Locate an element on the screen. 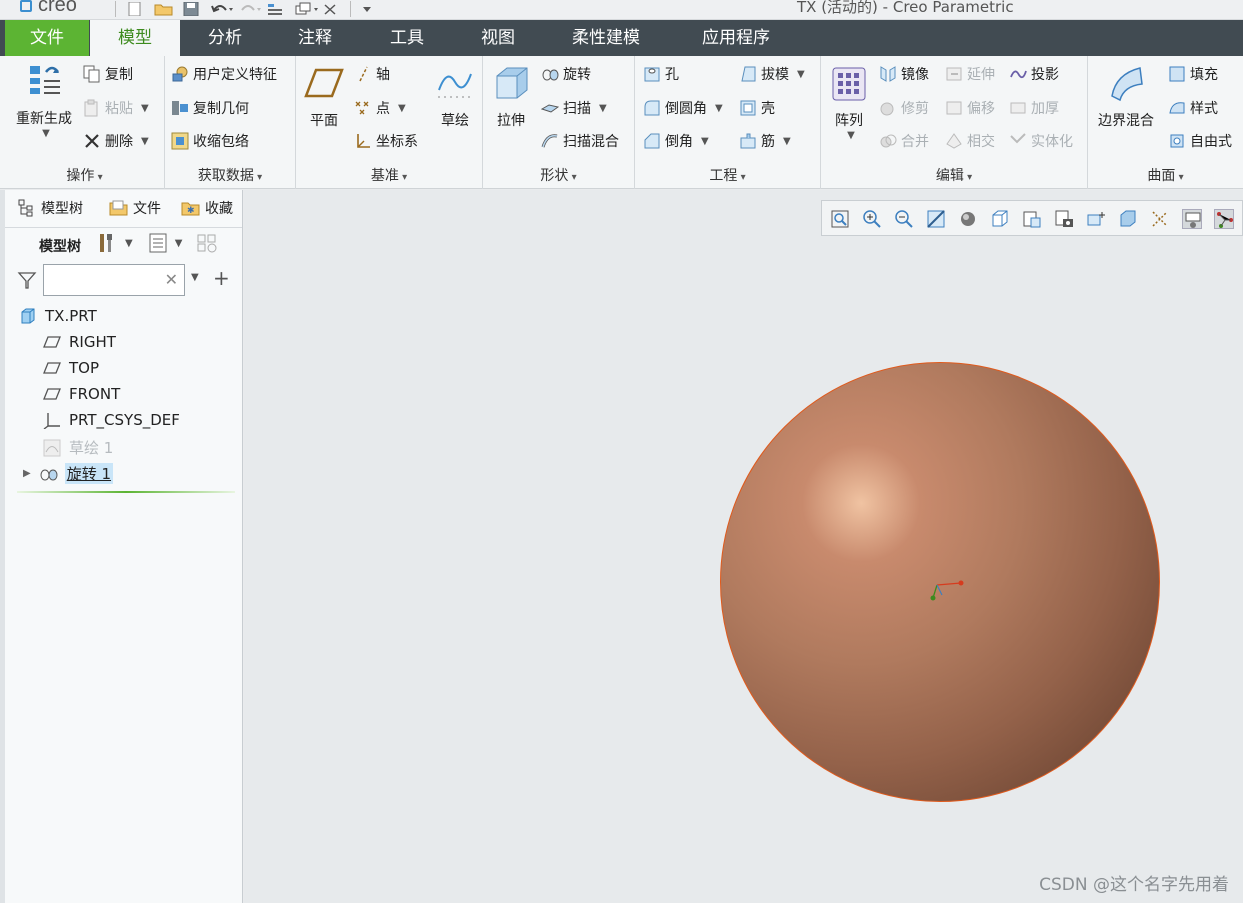  tab-view: 视图 is located at coordinates (498, 38).